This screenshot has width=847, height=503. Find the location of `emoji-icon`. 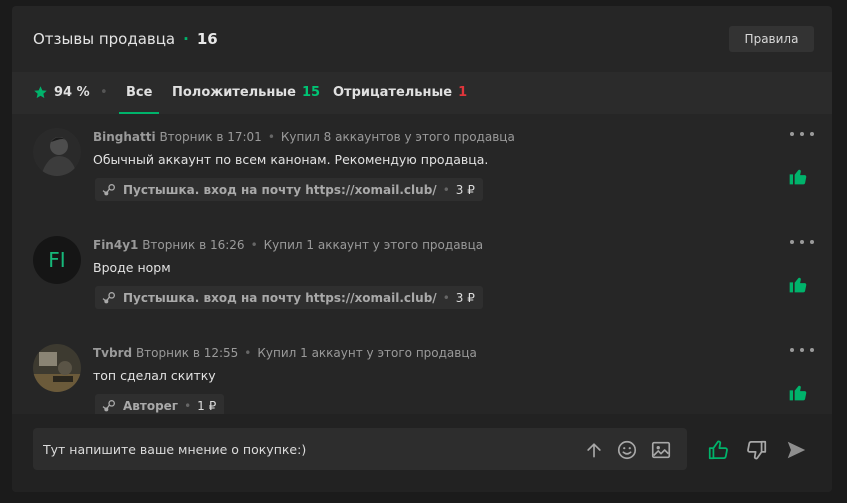

emoji-icon is located at coordinates (627, 450).